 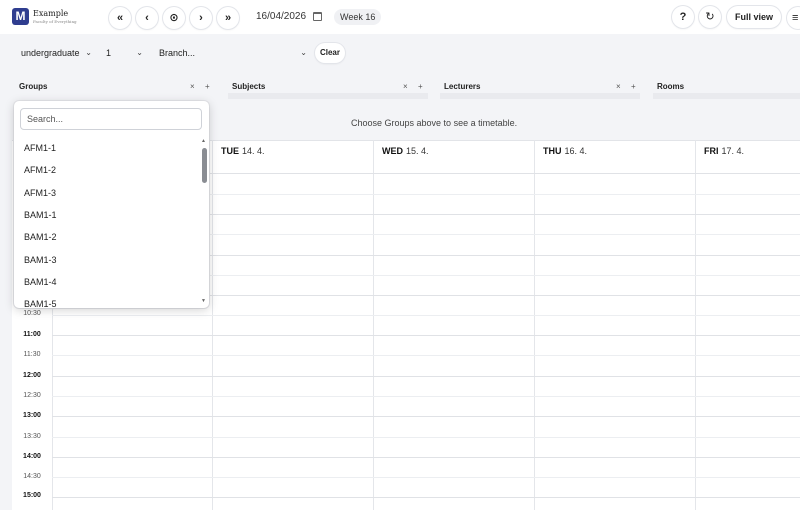 What do you see at coordinates (40, 282) in the screenshot?
I see `group-option: BAM1-4` at bounding box center [40, 282].